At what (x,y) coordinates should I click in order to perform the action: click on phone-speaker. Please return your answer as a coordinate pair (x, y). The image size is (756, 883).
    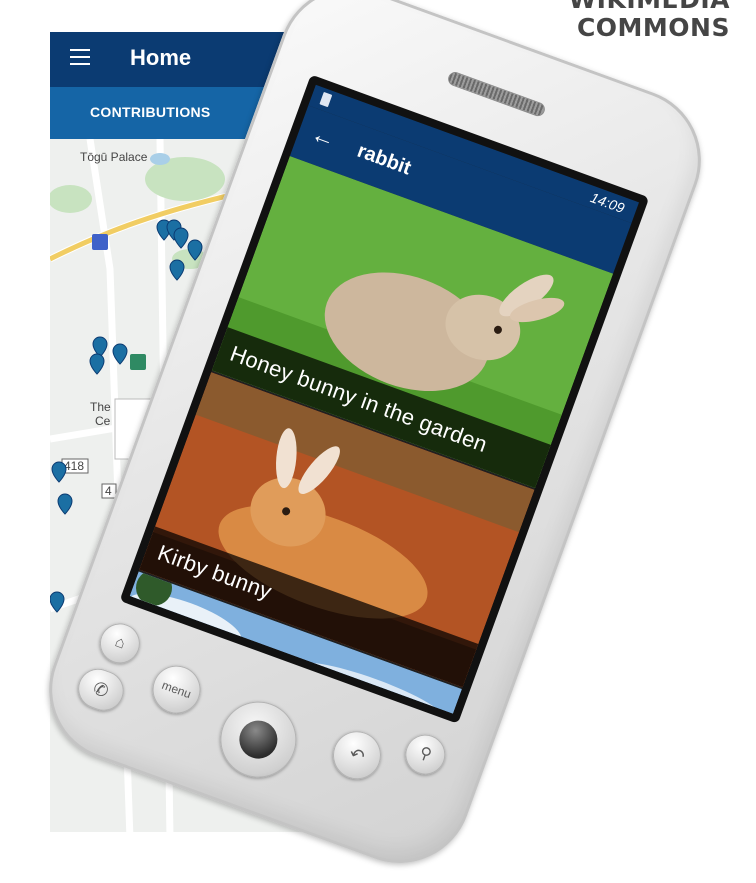
    Looking at the image, I should click on (496, 94).